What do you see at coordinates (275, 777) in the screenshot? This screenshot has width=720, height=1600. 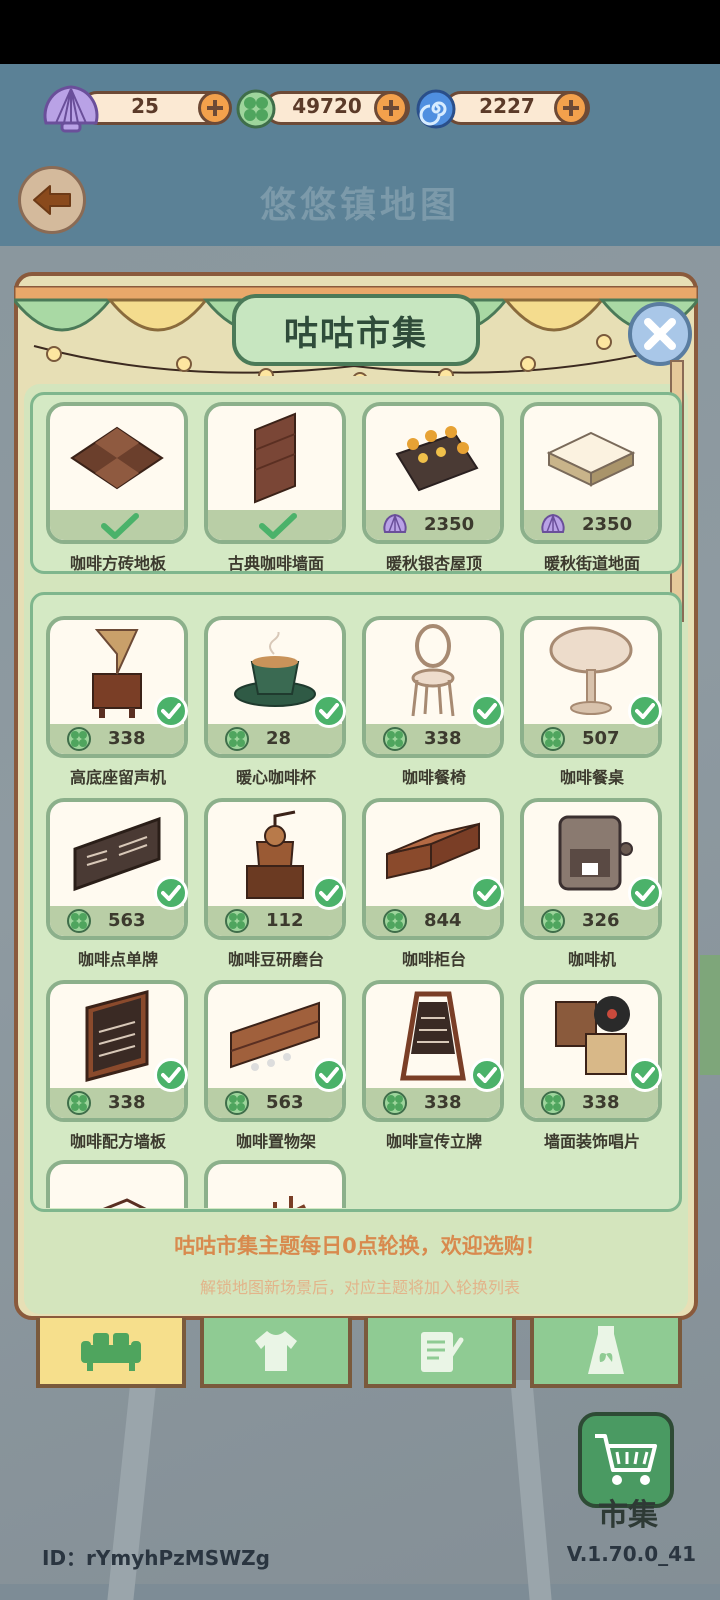 I see `furniture-item-label: 暖心咖啡杯` at bounding box center [275, 777].